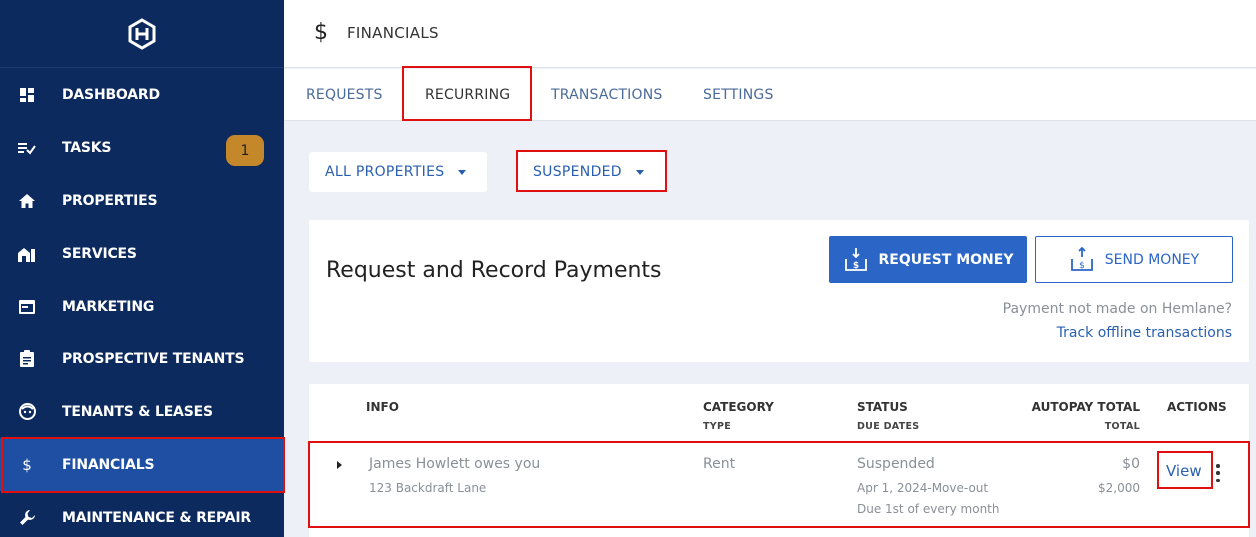 The height and width of the screenshot is (537, 1256). I want to click on col-subheader-due-dates: DUE DATES, so click(888, 426).